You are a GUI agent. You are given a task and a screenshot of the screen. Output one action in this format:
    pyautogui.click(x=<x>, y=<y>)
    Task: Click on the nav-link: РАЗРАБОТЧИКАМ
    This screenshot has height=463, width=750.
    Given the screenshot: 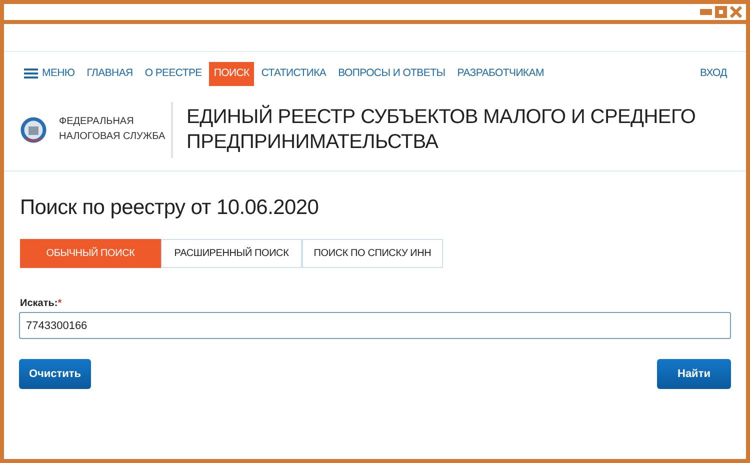 What is the action you would take?
    pyautogui.click(x=500, y=74)
    